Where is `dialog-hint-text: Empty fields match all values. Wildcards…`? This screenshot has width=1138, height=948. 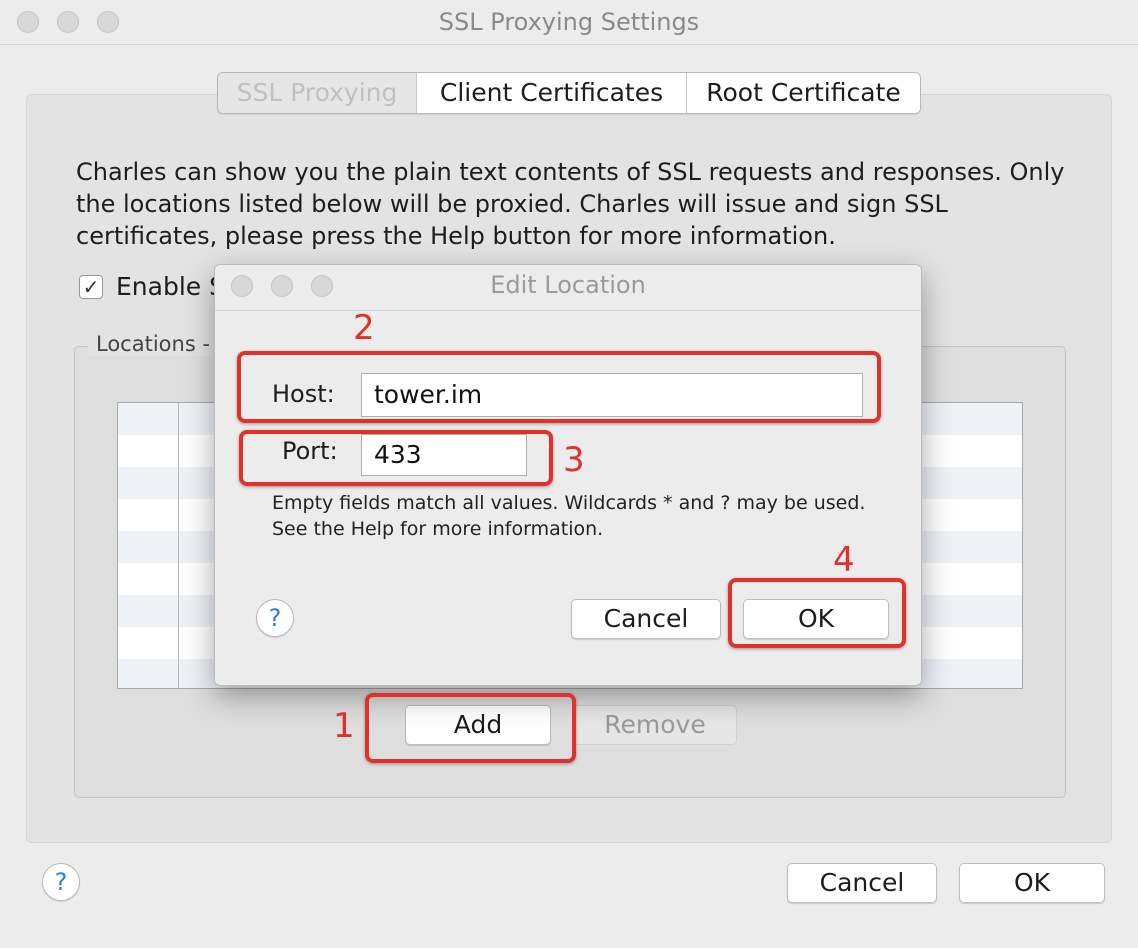 dialog-hint-text: Empty fields match all values. Wildcards… is located at coordinates (569, 516).